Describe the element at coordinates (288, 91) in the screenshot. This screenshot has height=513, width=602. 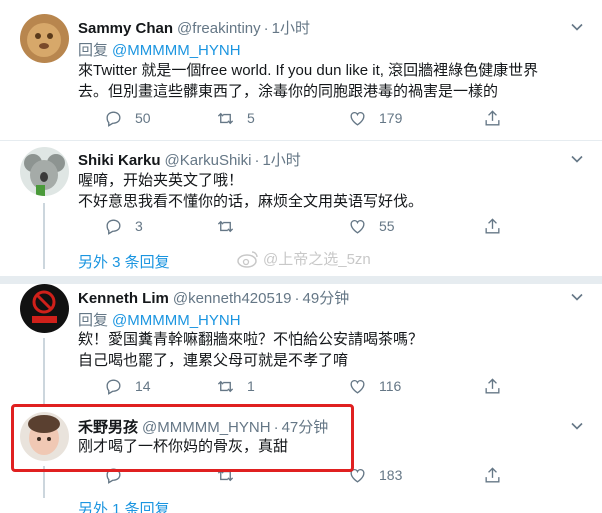
I see `tweet-text-line: 去。但別畫這些髒東西了，涂毒你的同胞跟港毒的禍害是一樣的` at that location.